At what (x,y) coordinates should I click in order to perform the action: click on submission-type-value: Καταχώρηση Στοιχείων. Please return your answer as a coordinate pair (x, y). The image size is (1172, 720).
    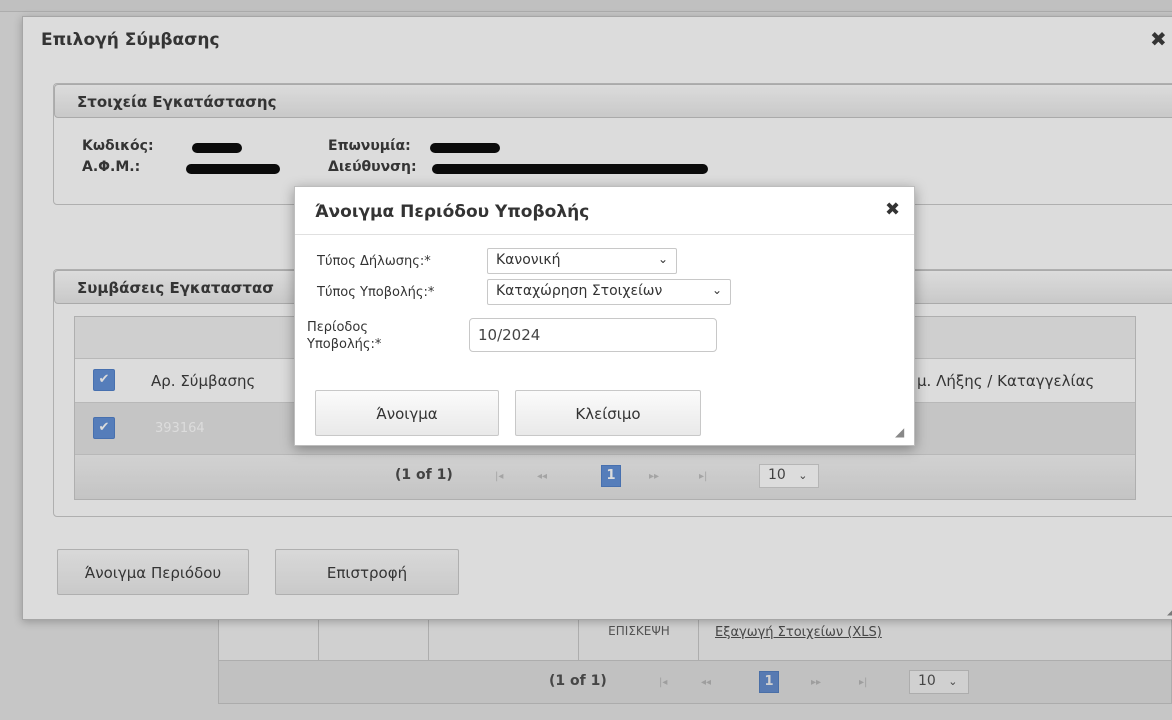
    Looking at the image, I should click on (579, 291).